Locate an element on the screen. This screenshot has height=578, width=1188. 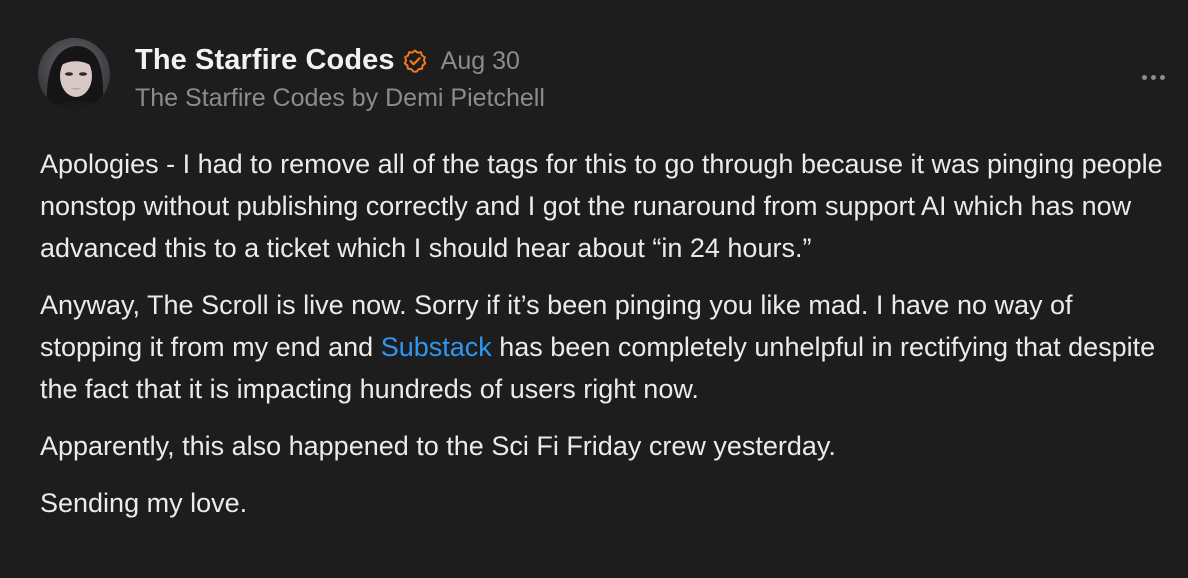
more-options-button is located at coordinates (1153, 77).